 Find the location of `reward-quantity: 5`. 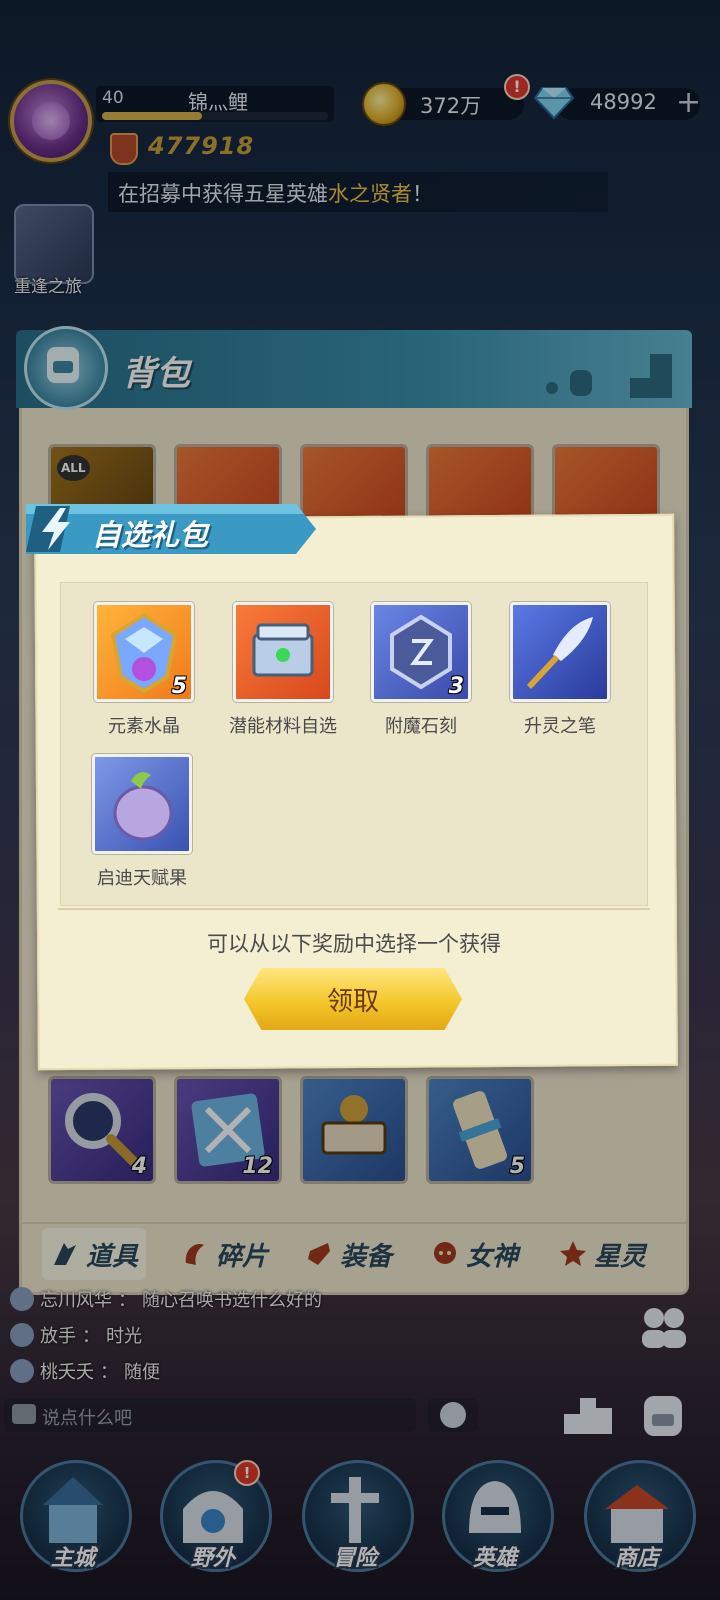

reward-quantity: 5 is located at coordinates (179, 686).